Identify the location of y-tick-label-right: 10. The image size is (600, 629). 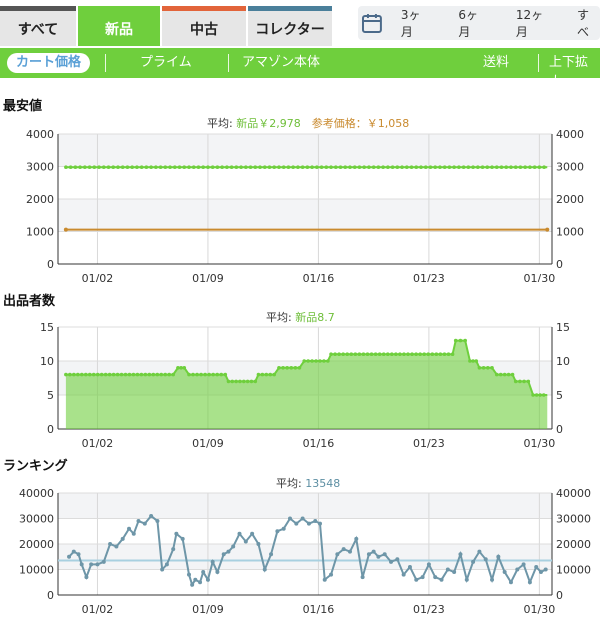
(563, 361).